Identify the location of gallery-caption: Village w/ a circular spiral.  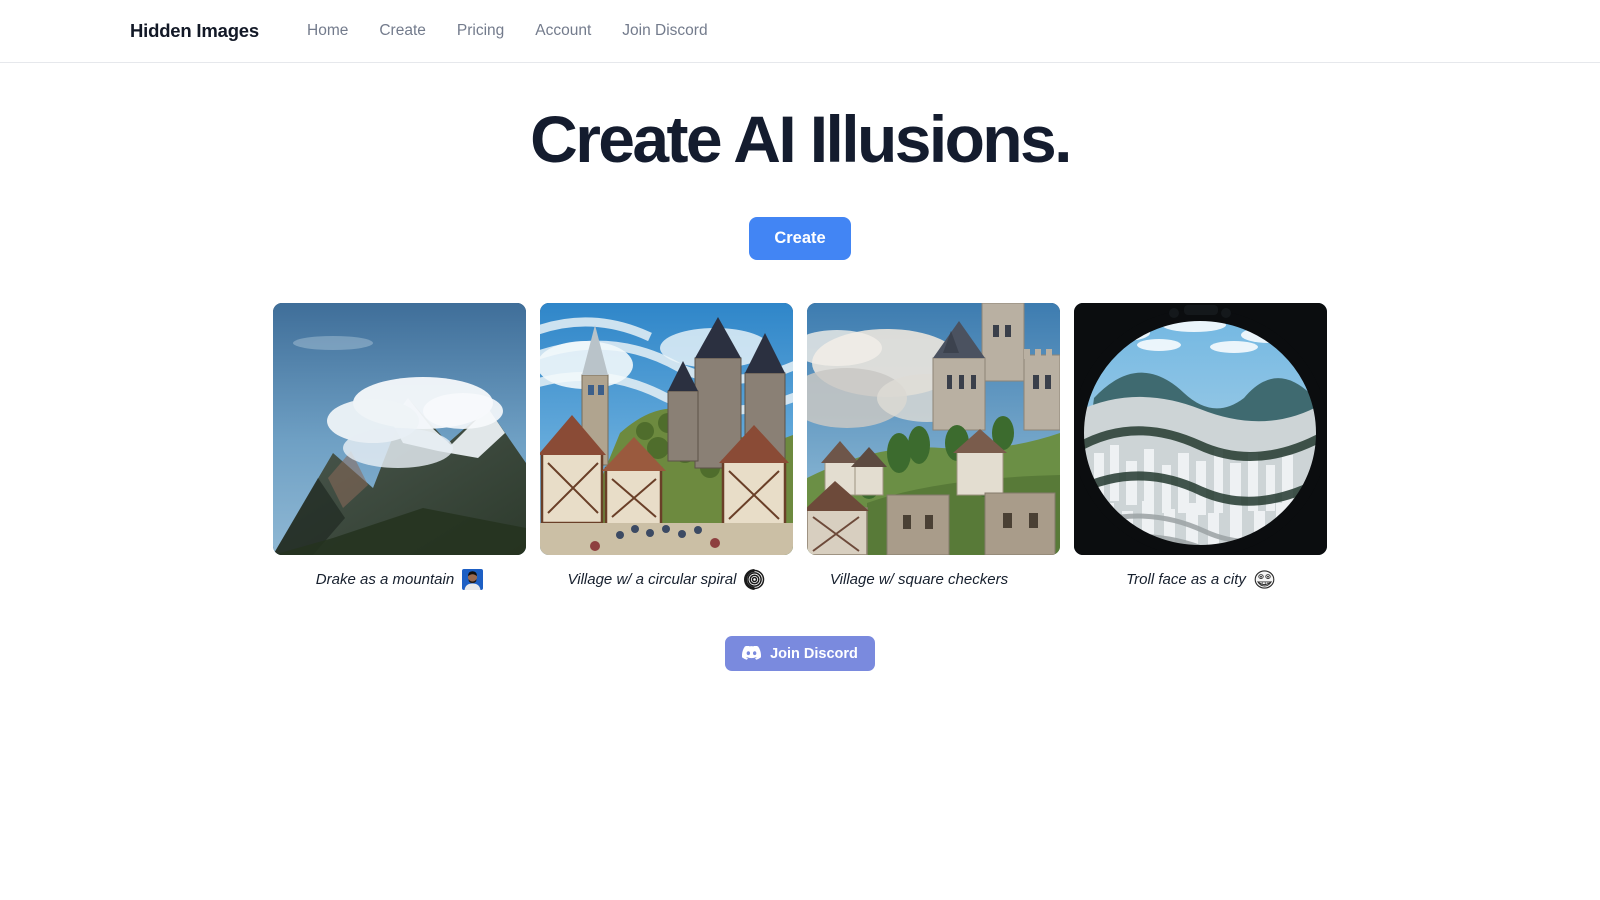
(666, 580).